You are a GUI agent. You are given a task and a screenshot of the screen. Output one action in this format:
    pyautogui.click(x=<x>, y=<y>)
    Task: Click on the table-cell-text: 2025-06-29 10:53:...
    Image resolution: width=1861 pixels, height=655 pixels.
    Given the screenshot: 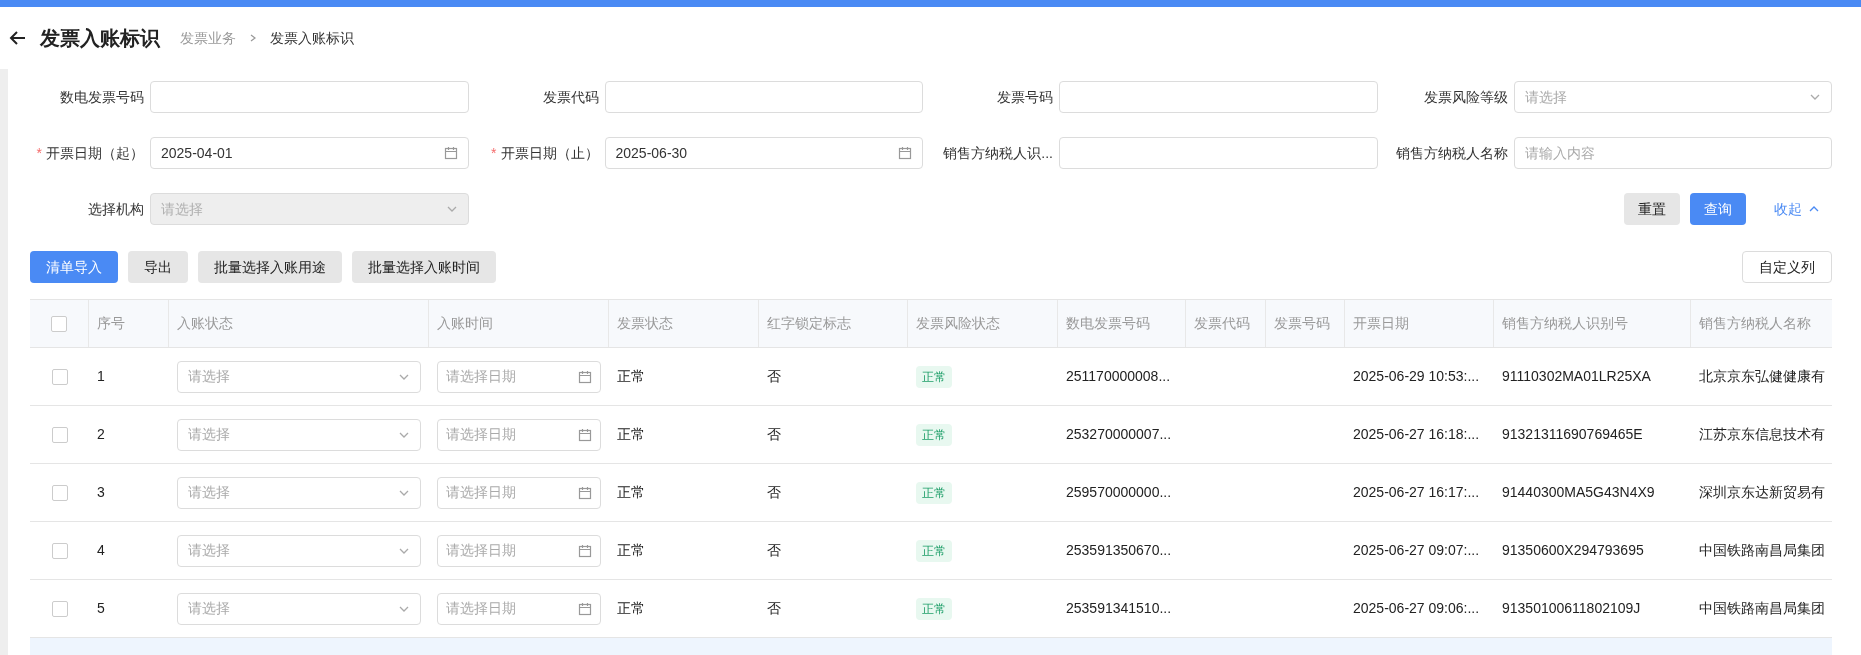 What is the action you would take?
    pyautogui.click(x=1416, y=376)
    